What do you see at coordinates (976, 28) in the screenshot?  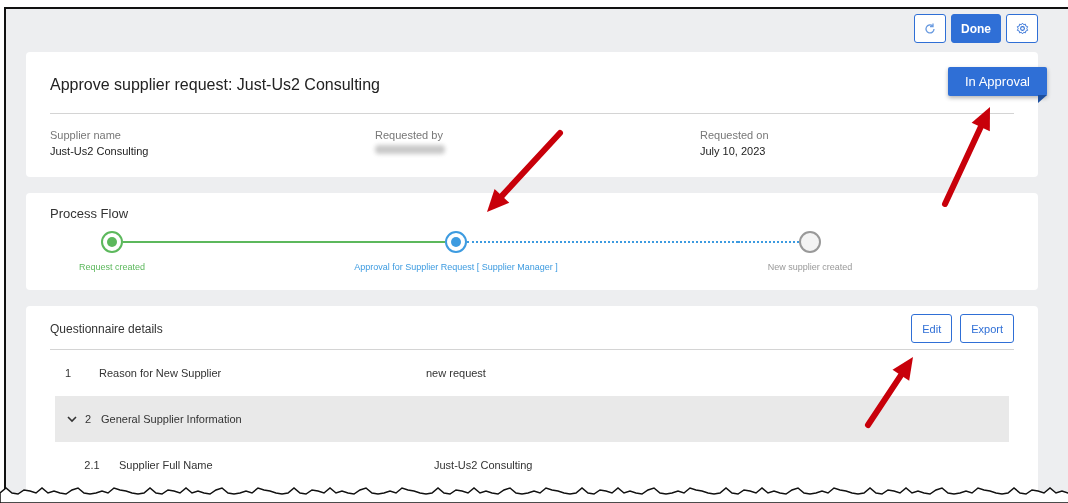 I see `done-button: Done` at bounding box center [976, 28].